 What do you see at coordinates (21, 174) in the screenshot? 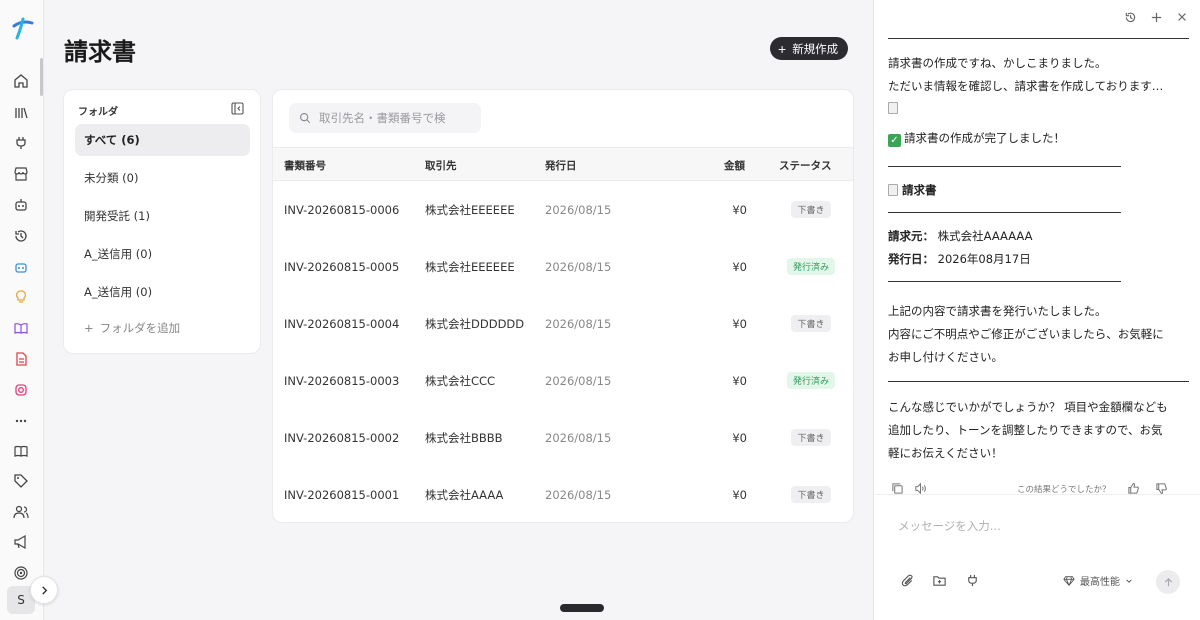
I see `store-icon` at bounding box center [21, 174].